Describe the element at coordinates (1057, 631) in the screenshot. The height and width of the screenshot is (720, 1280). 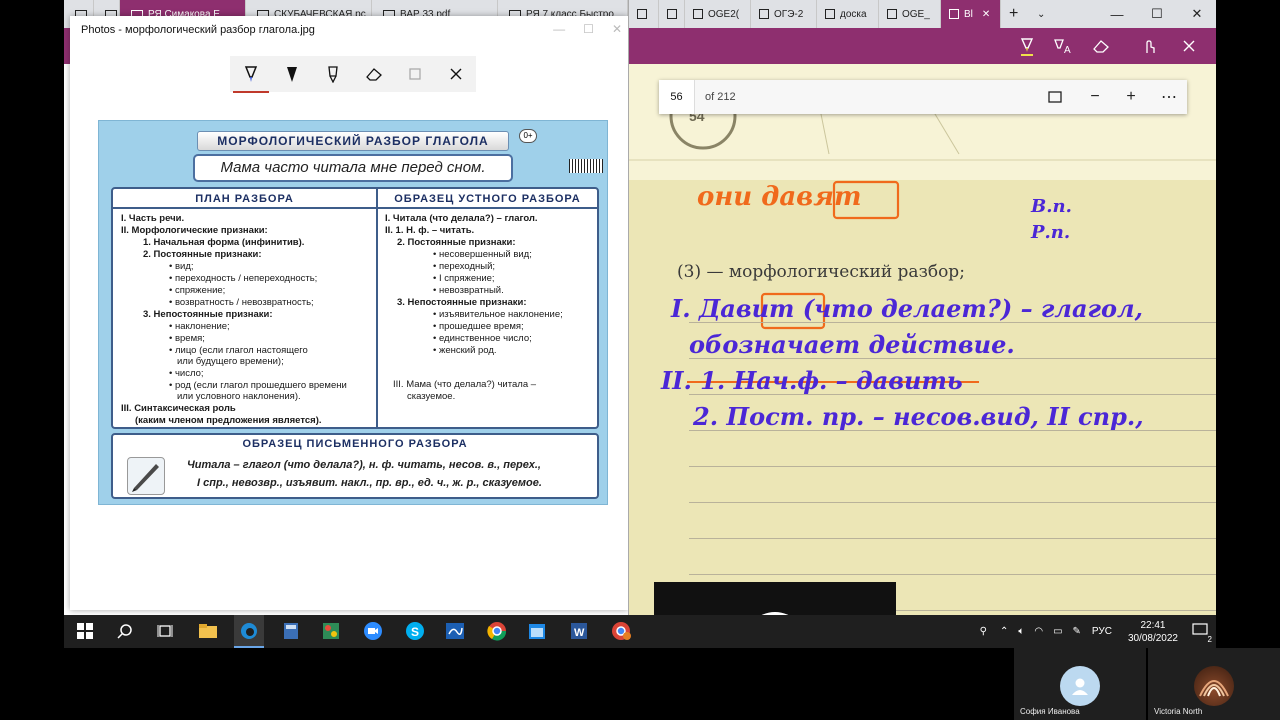
I see `battery-icon: ▭` at that location.